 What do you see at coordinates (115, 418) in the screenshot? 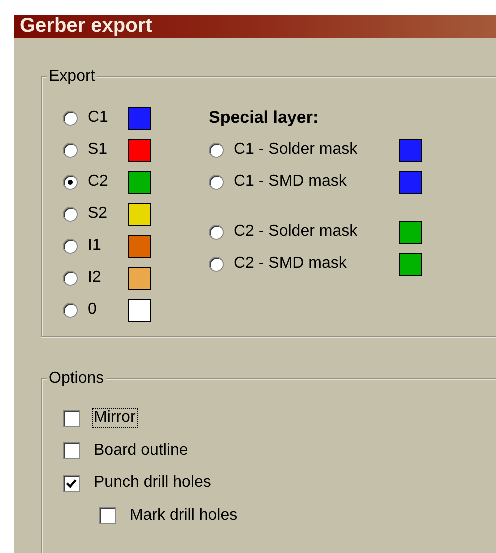
I see `checkbox-label: Mirror` at bounding box center [115, 418].